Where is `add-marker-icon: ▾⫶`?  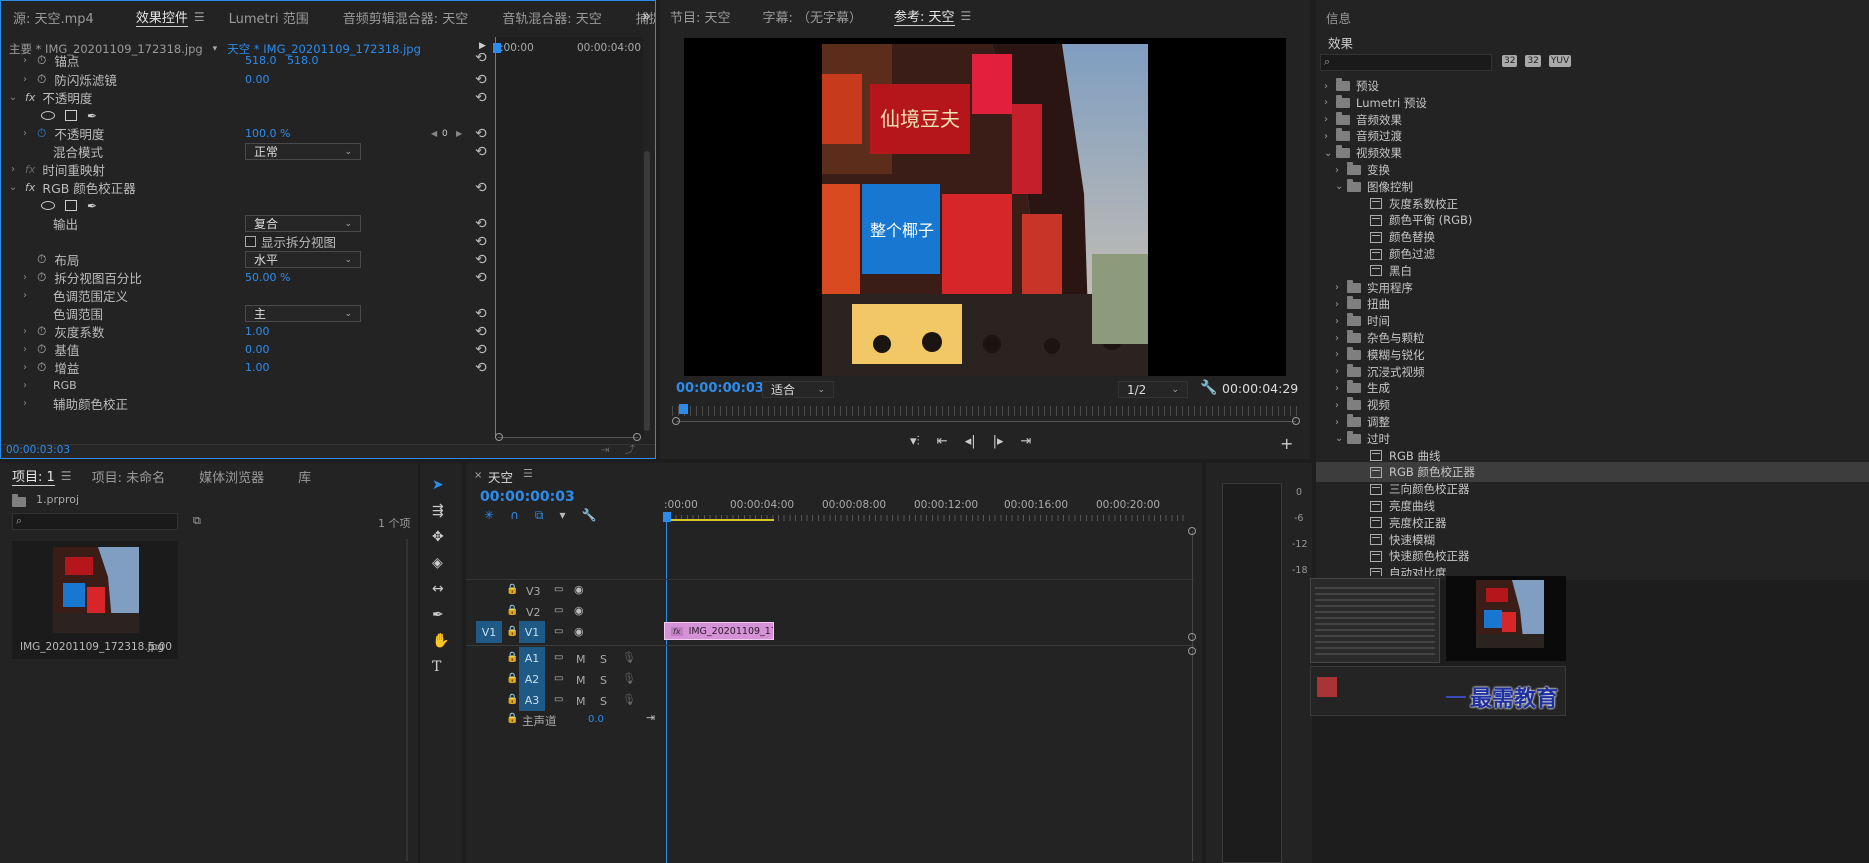 add-marker-icon: ▾⫶ is located at coordinates (915, 441).